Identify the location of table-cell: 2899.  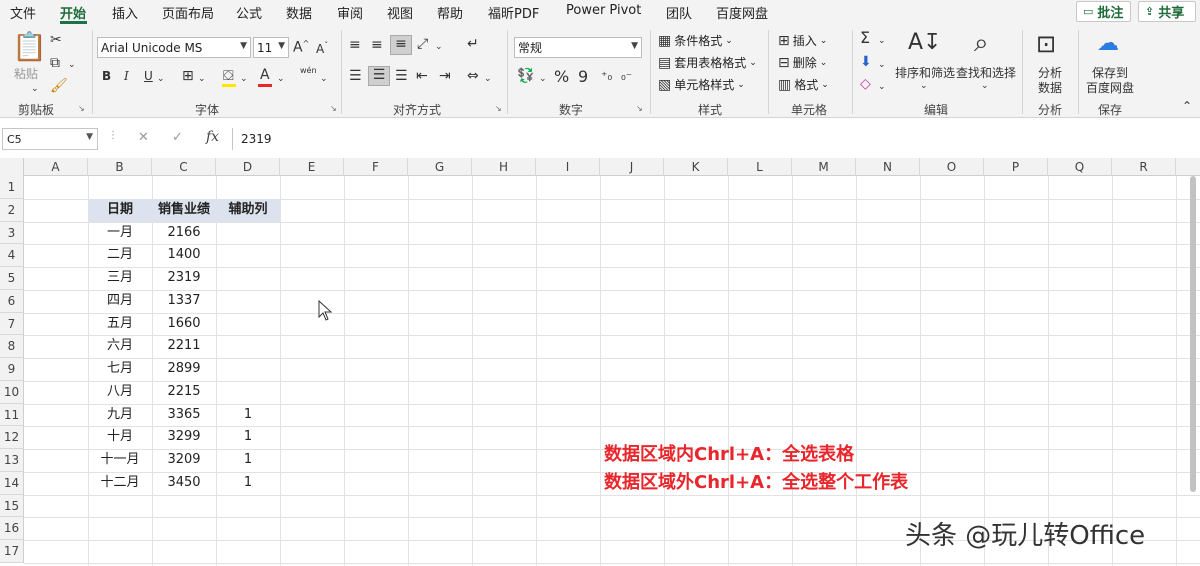
(184, 369).